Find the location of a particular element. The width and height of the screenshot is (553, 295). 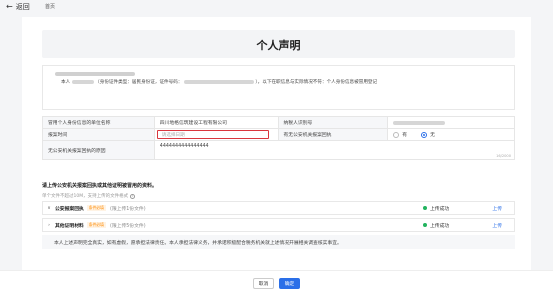

reason-text: 4444444444444444 is located at coordinates (184, 146).